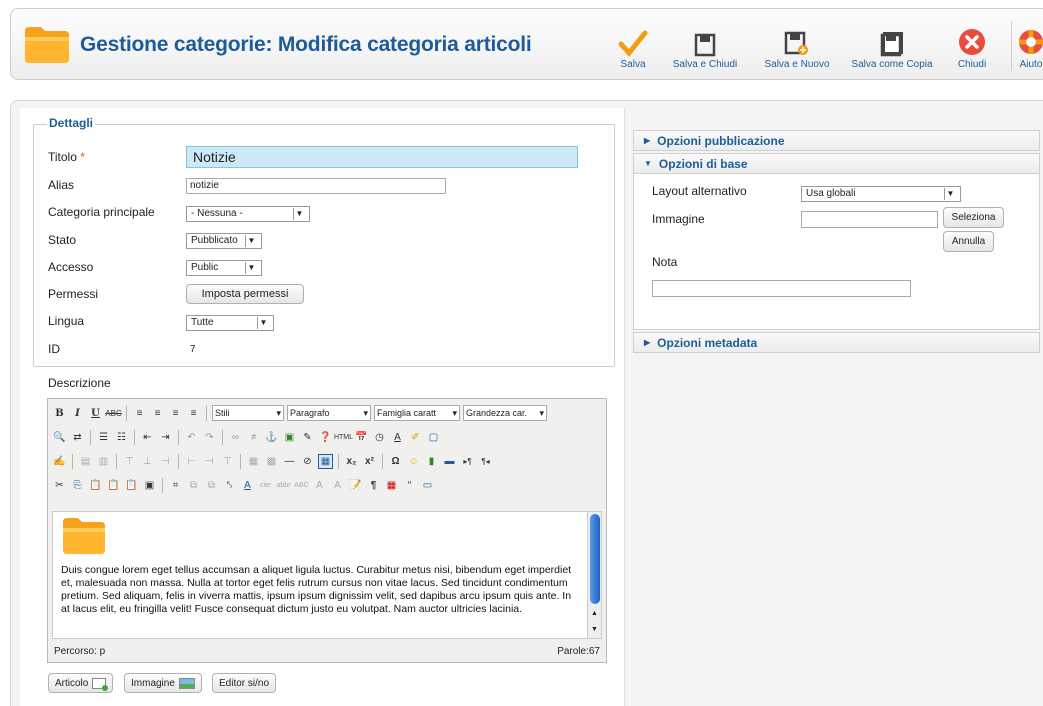 Image resolution: width=1043 pixels, height=706 pixels. I want to click on clear-image-button: Annulla, so click(968, 241).